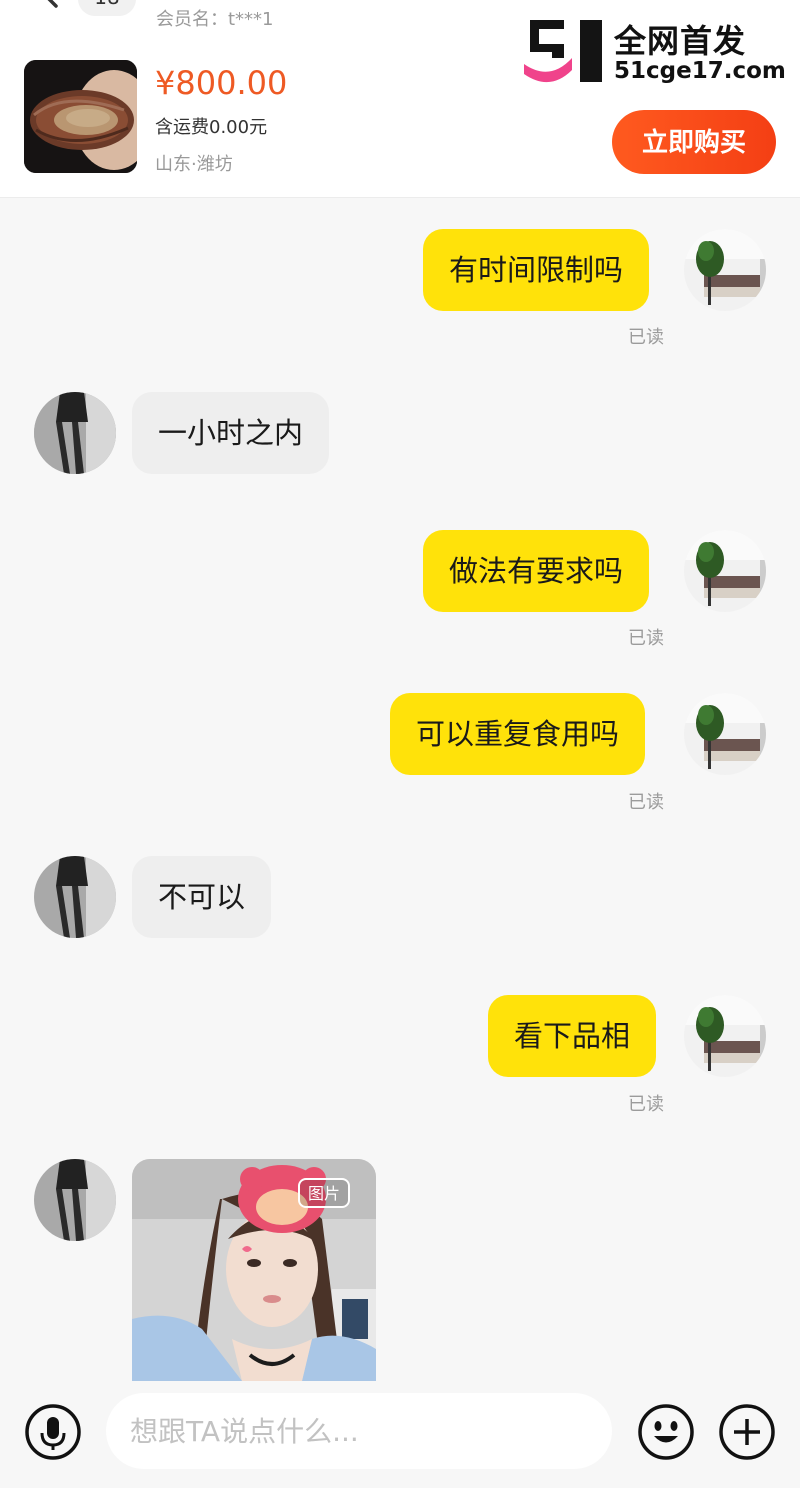 This screenshot has width=800, height=1488. What do you see at coordinates (221, 83) in the screenshot?
I see `product-price: ¥800.00` at bounding box center [221, 83].